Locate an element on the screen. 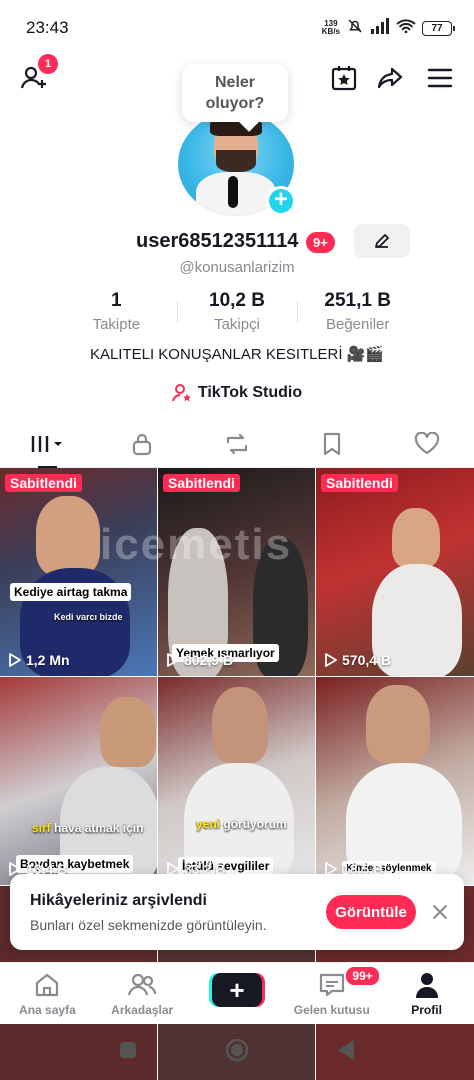  share-arrow-icon is located at coordinates (390, 78).